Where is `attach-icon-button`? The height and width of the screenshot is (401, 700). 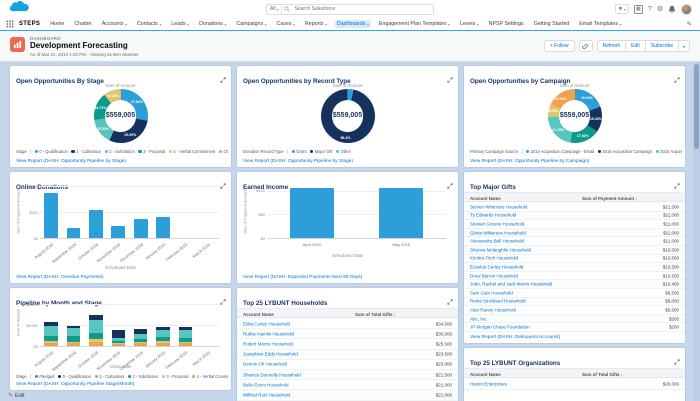
attach-icon-button is located at coordinates (585, 46).